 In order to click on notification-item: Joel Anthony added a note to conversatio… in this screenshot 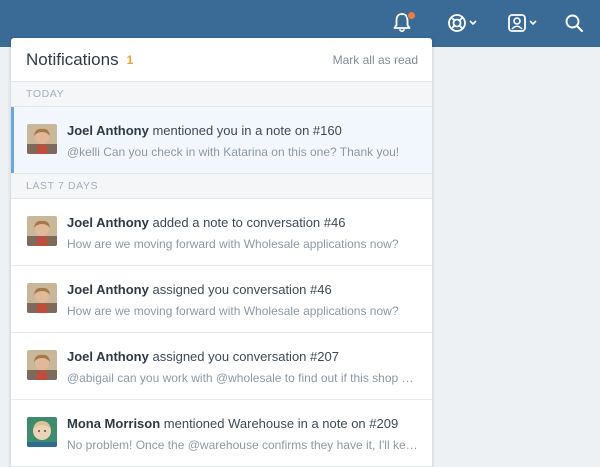, I will do `click(221, 232)`.